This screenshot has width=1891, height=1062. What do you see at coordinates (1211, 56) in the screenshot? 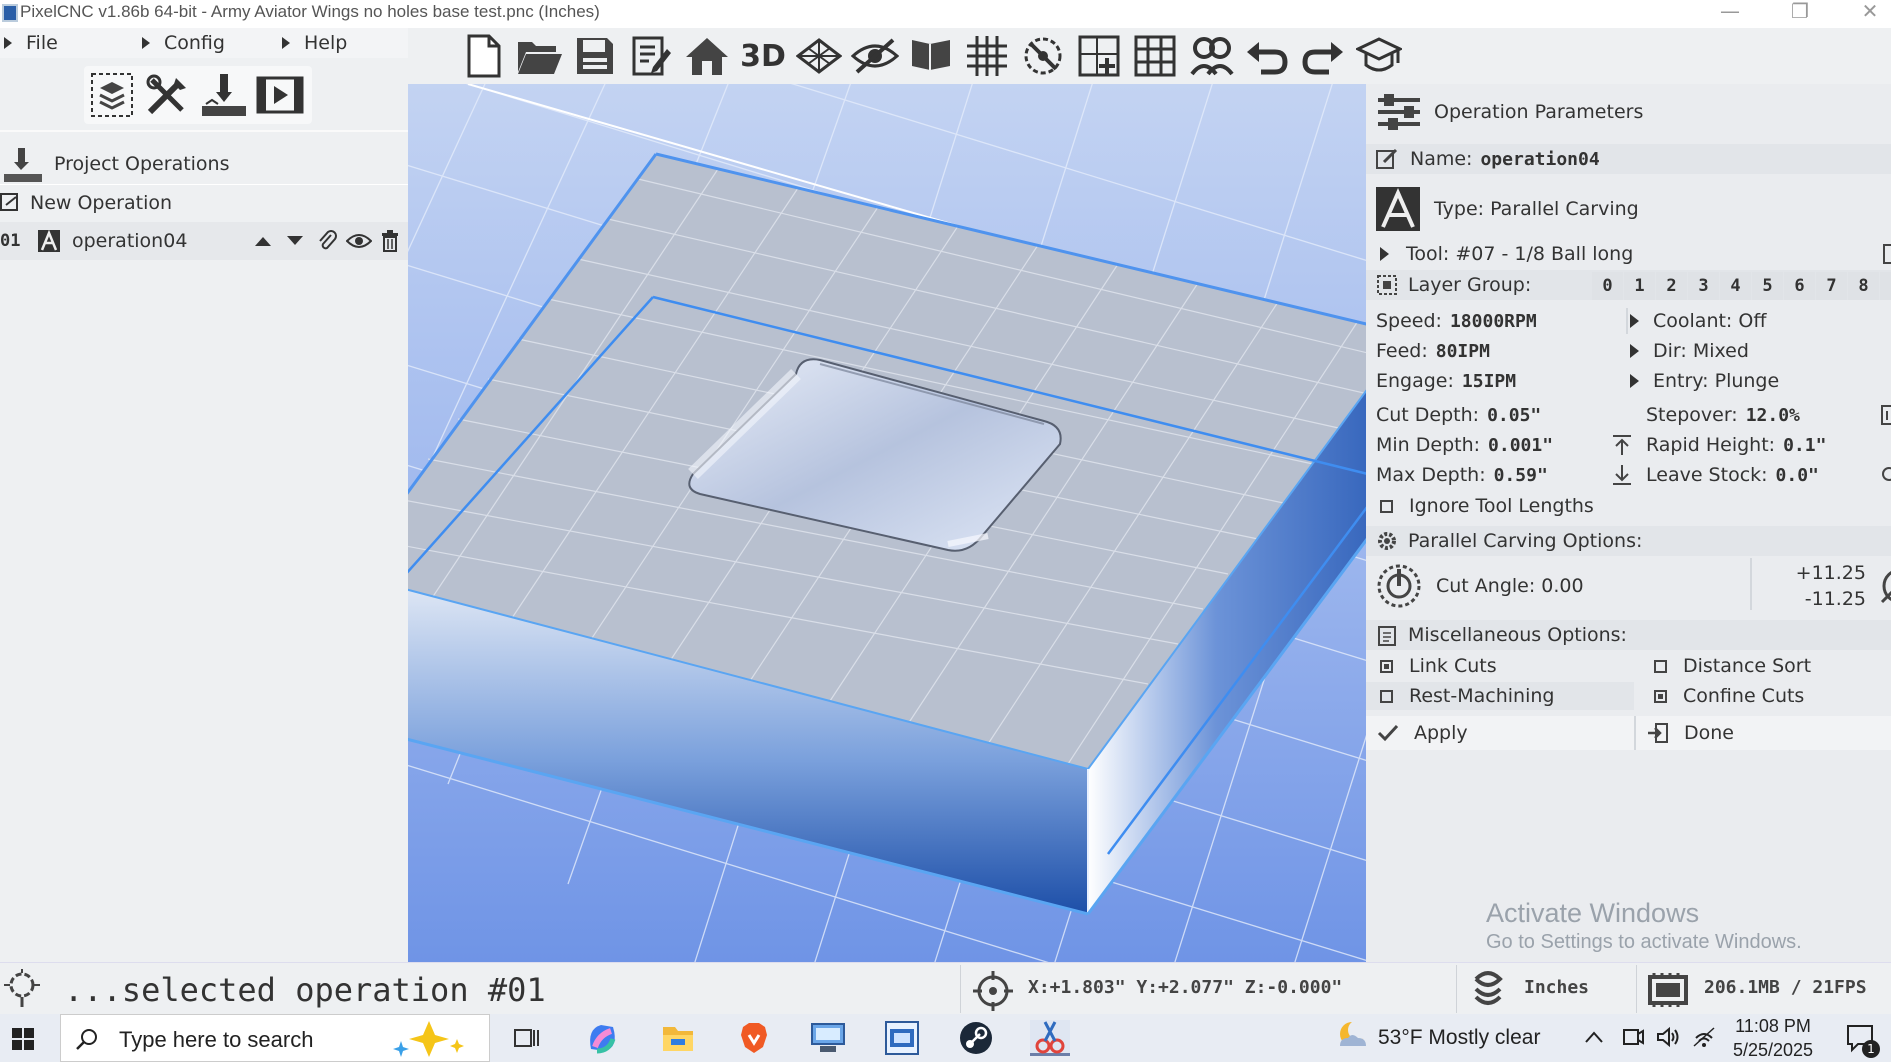
I see `users-button` at bounding box center [1211, 56].